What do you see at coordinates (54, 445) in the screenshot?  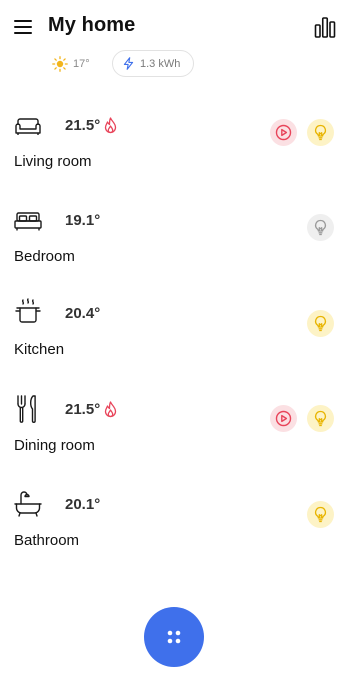 I see `room-name: Dining room` at bounding box center [54, 445].